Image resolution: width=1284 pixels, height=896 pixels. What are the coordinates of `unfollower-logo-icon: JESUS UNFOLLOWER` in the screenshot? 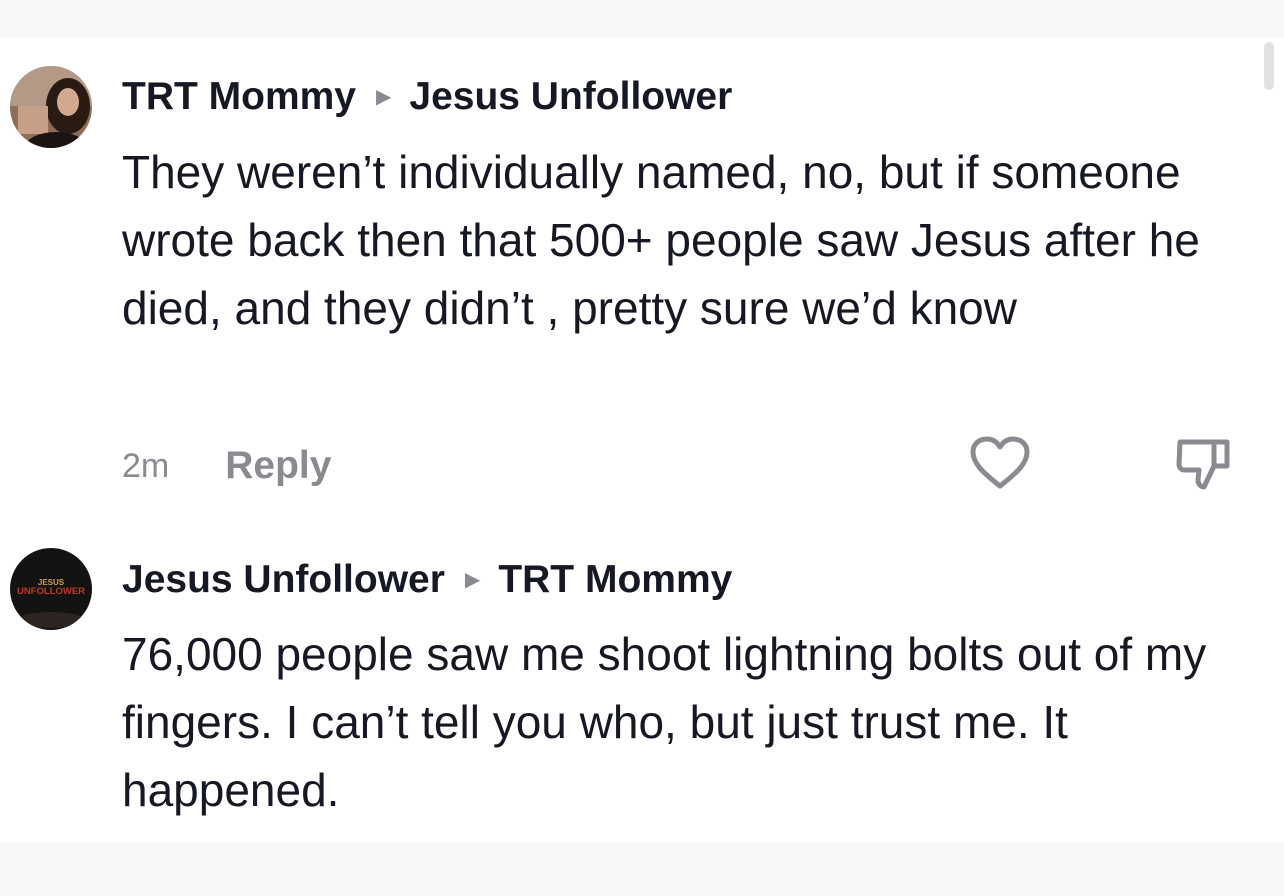 It's located at (51, 589).